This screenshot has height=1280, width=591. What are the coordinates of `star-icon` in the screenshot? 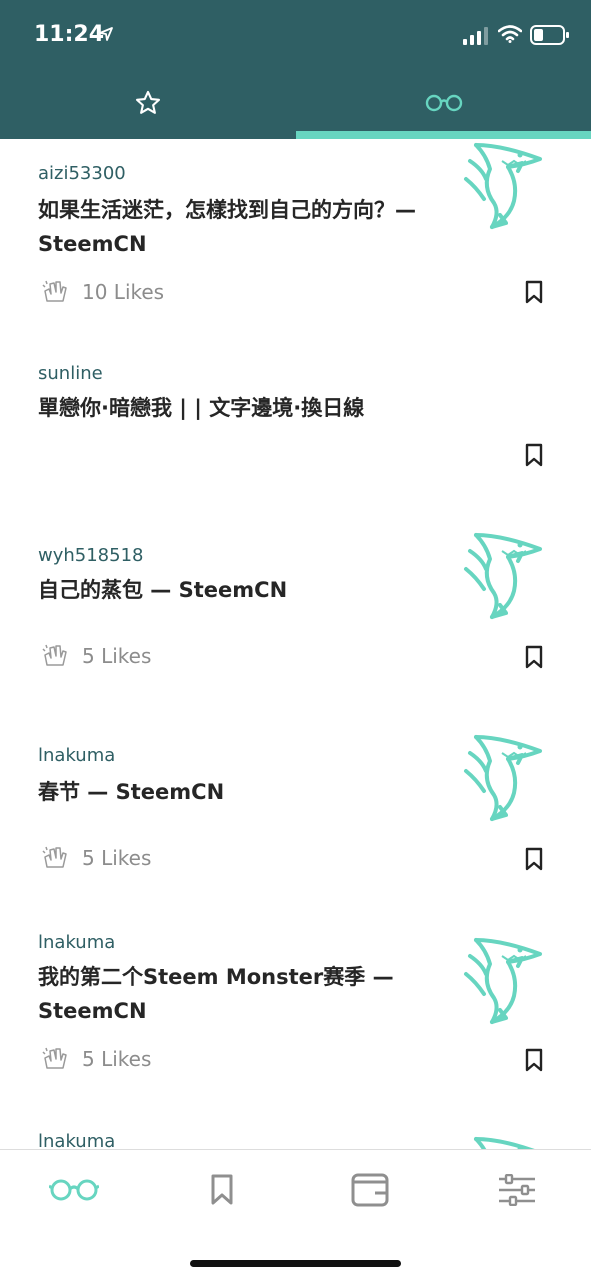 It's located at (147, 102).